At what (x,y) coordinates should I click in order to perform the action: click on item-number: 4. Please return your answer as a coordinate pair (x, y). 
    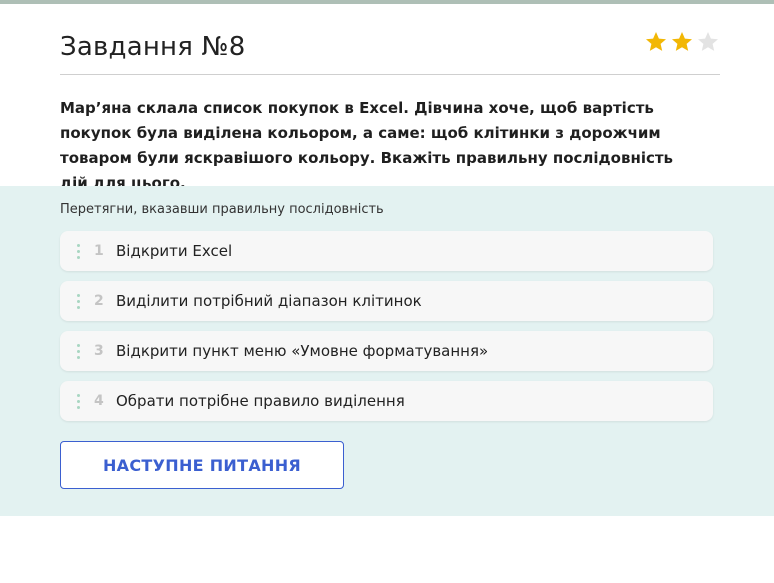
    Looking at the image, I should click on (99, 401).